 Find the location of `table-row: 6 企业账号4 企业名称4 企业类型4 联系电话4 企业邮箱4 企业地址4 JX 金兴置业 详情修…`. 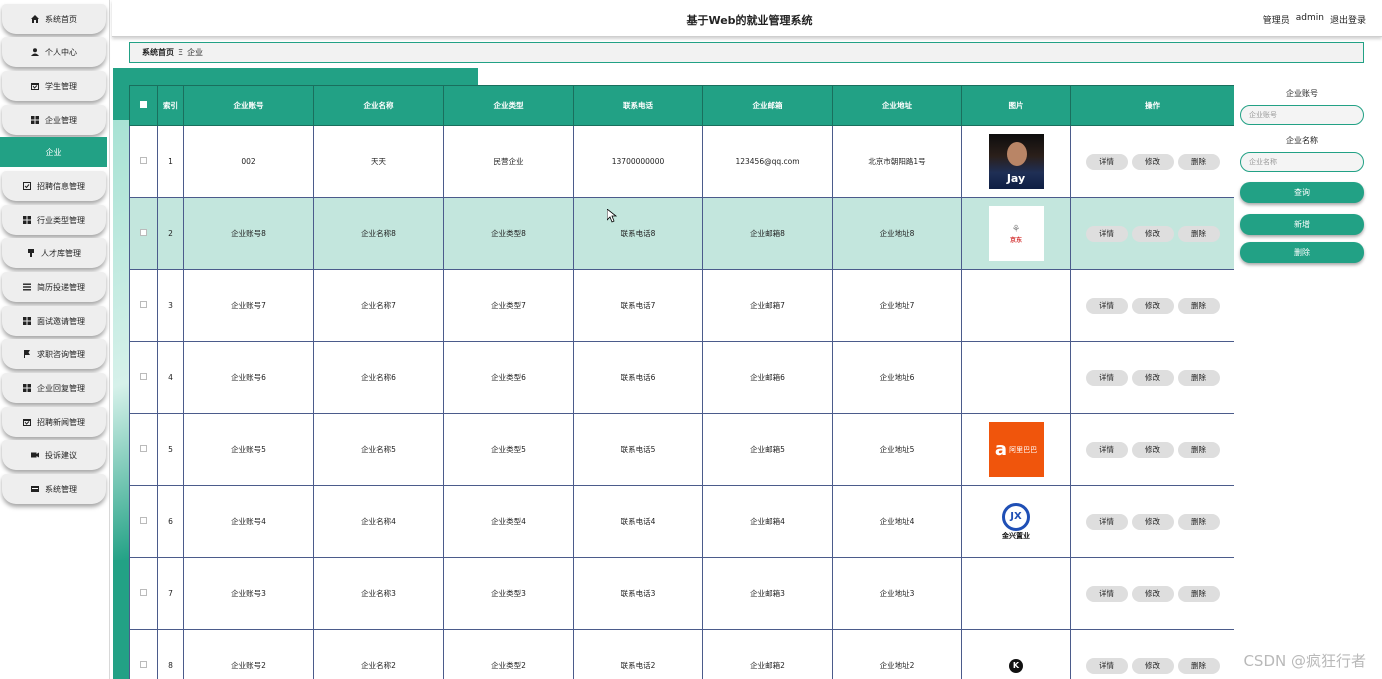

table-row: 6 企业账号4 企业名称4 企业类型4 联系电话4 企业邮箱4 企业地址4 JX 金兴置业 详情修… is located at coordinates (681, 521).